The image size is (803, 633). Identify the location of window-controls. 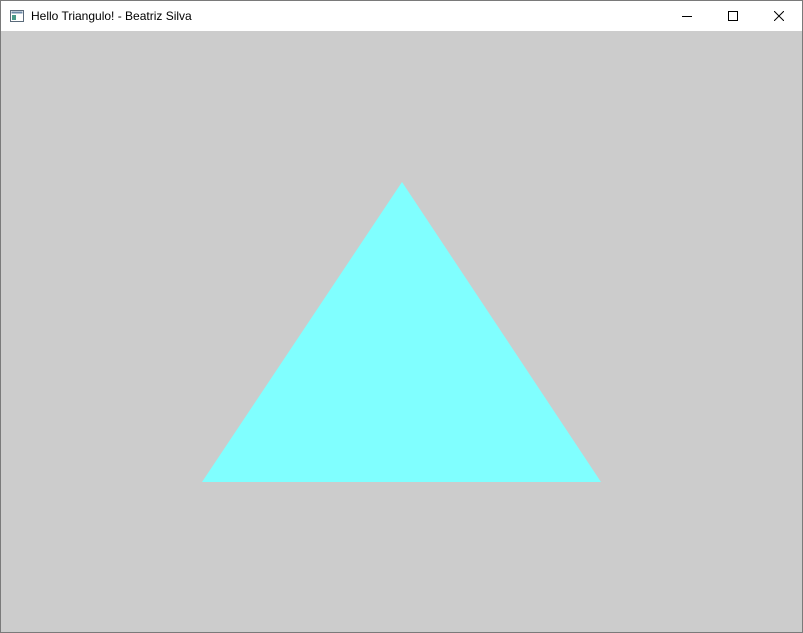
(733, 16).